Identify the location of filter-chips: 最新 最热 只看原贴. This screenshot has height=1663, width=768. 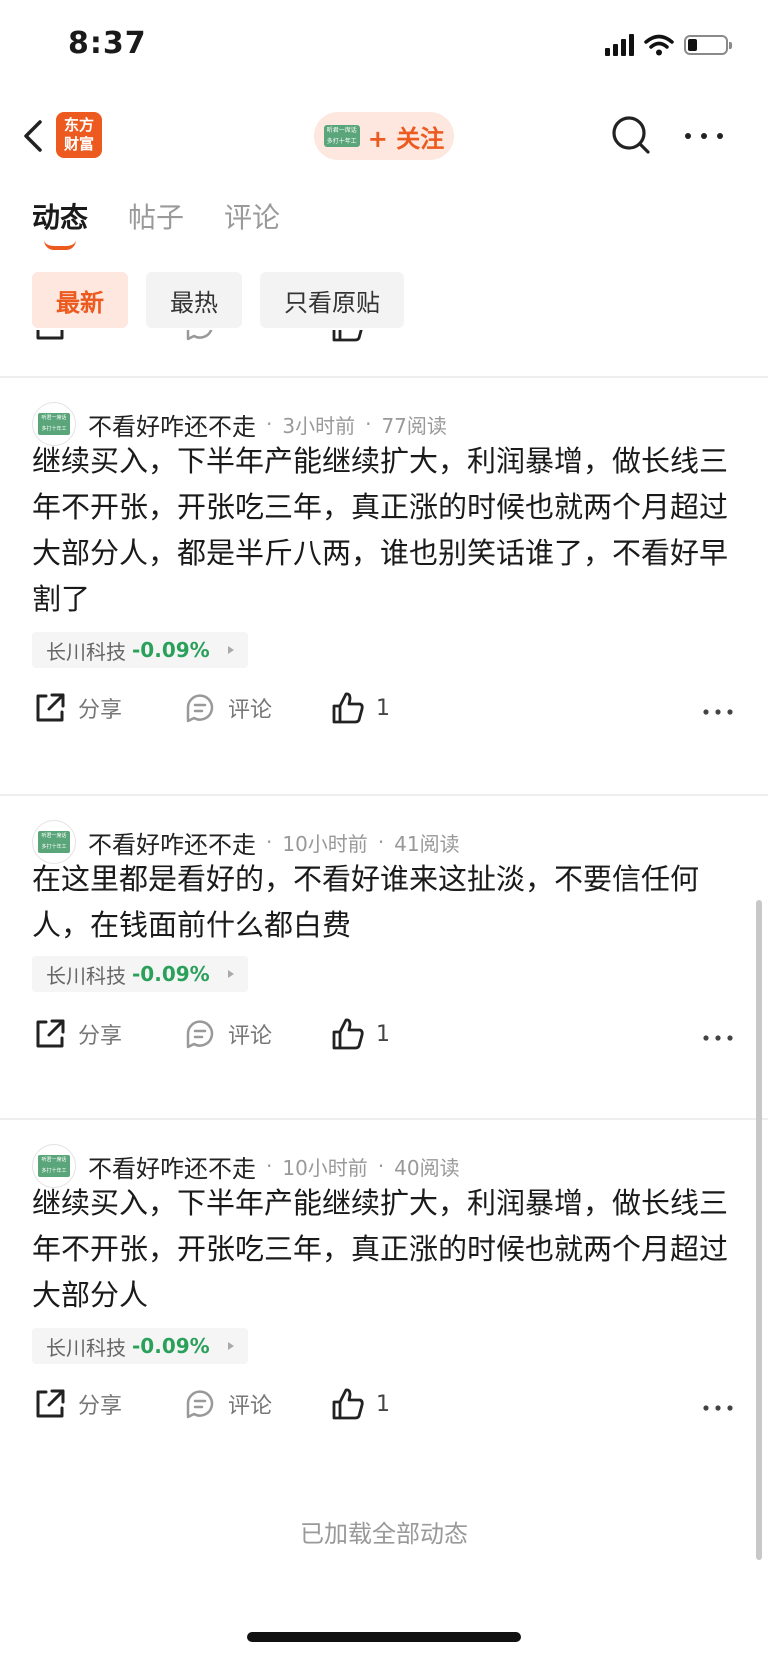
(218, 300).